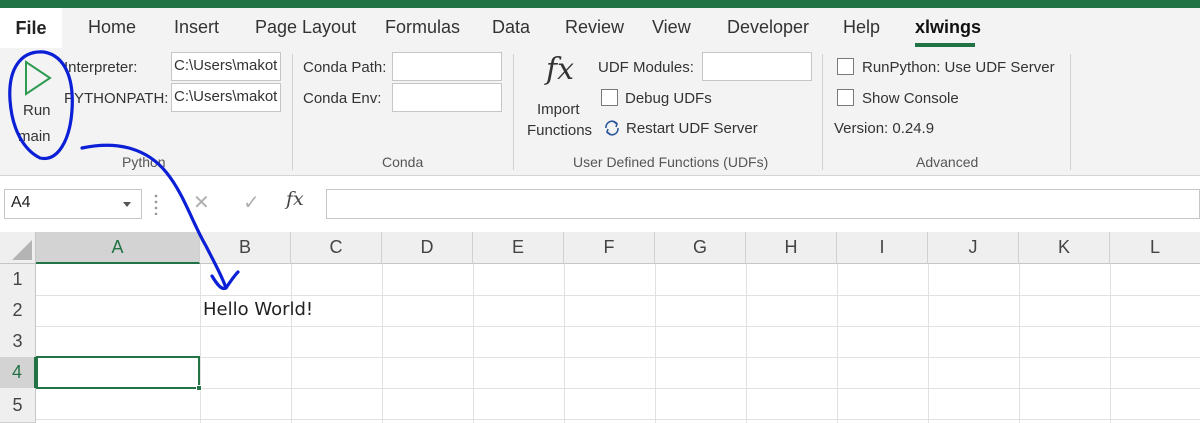 The image size is (1200, 423). Describe the element at coordinates (21, 202) in the screenshot. I see `name-box-value: A4` at that location.